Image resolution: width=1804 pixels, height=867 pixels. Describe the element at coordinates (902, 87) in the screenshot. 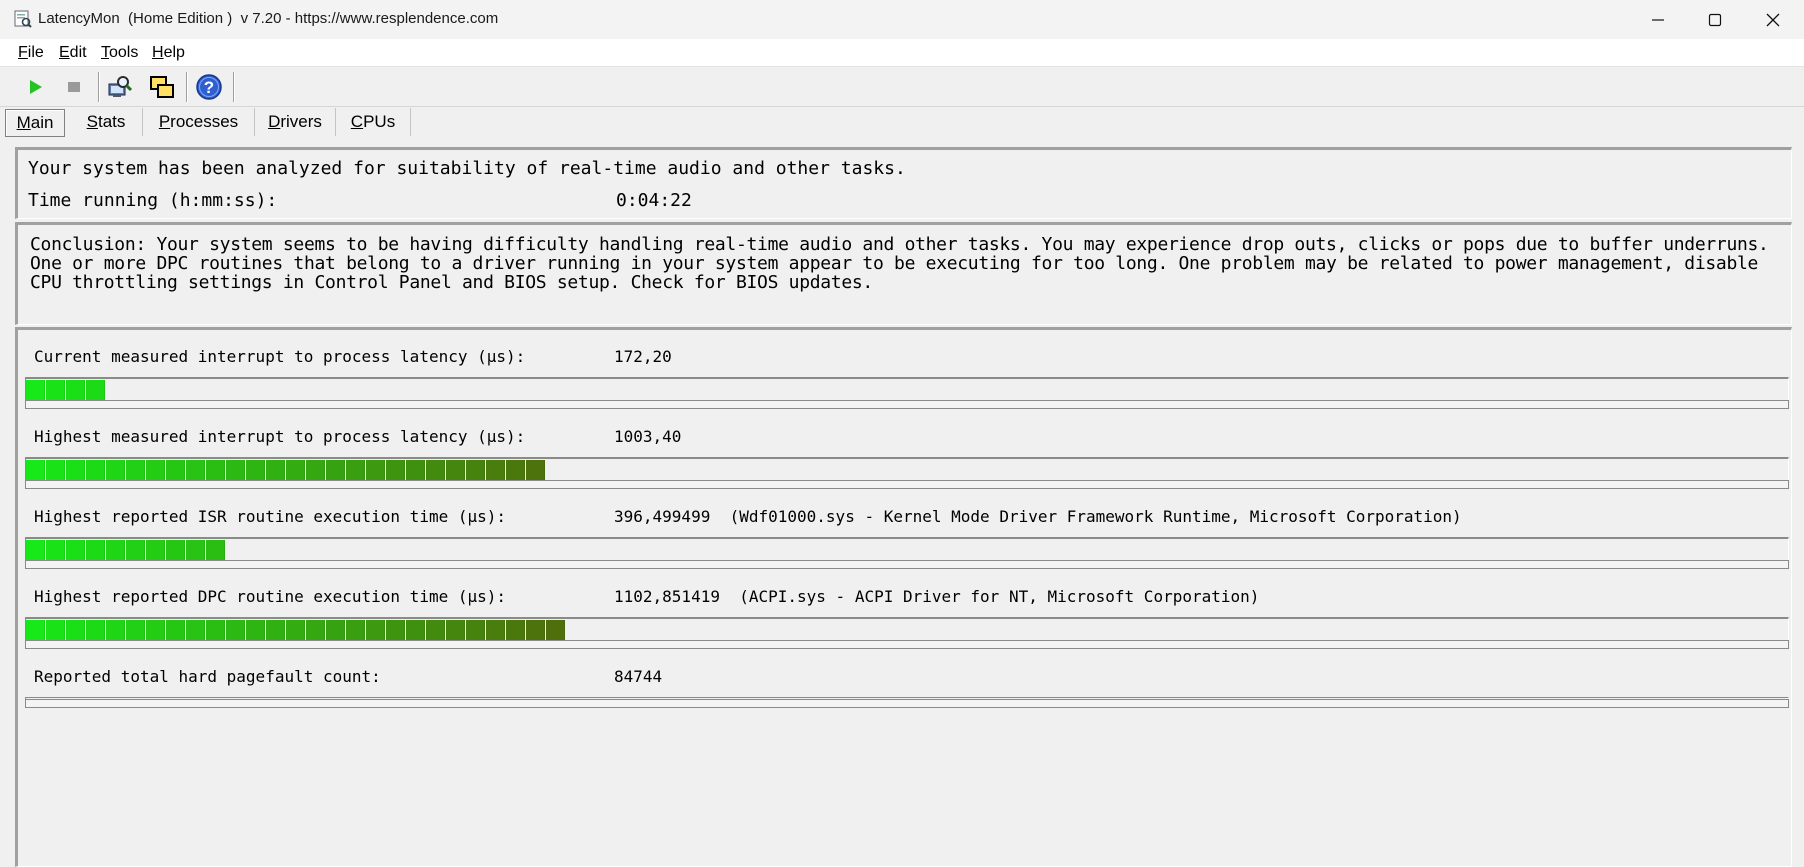

I see `toolbar: ?` at that location.